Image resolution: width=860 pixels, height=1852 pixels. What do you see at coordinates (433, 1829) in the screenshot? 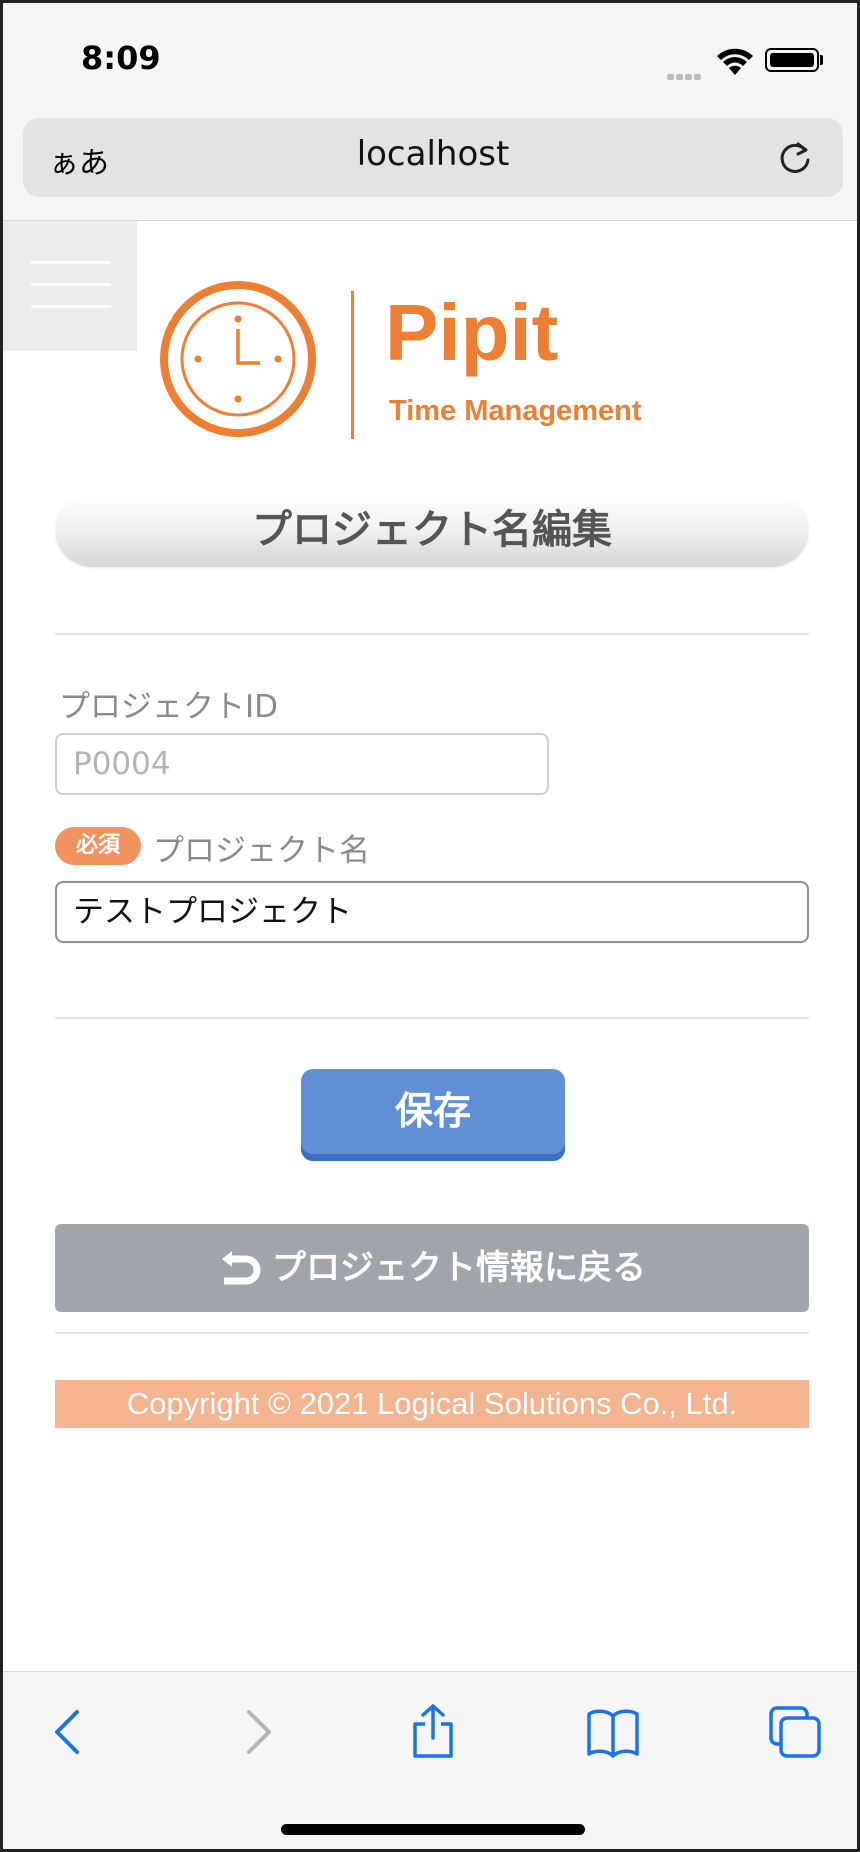
I see `home-indicator` at bounding box center [433, 1829].